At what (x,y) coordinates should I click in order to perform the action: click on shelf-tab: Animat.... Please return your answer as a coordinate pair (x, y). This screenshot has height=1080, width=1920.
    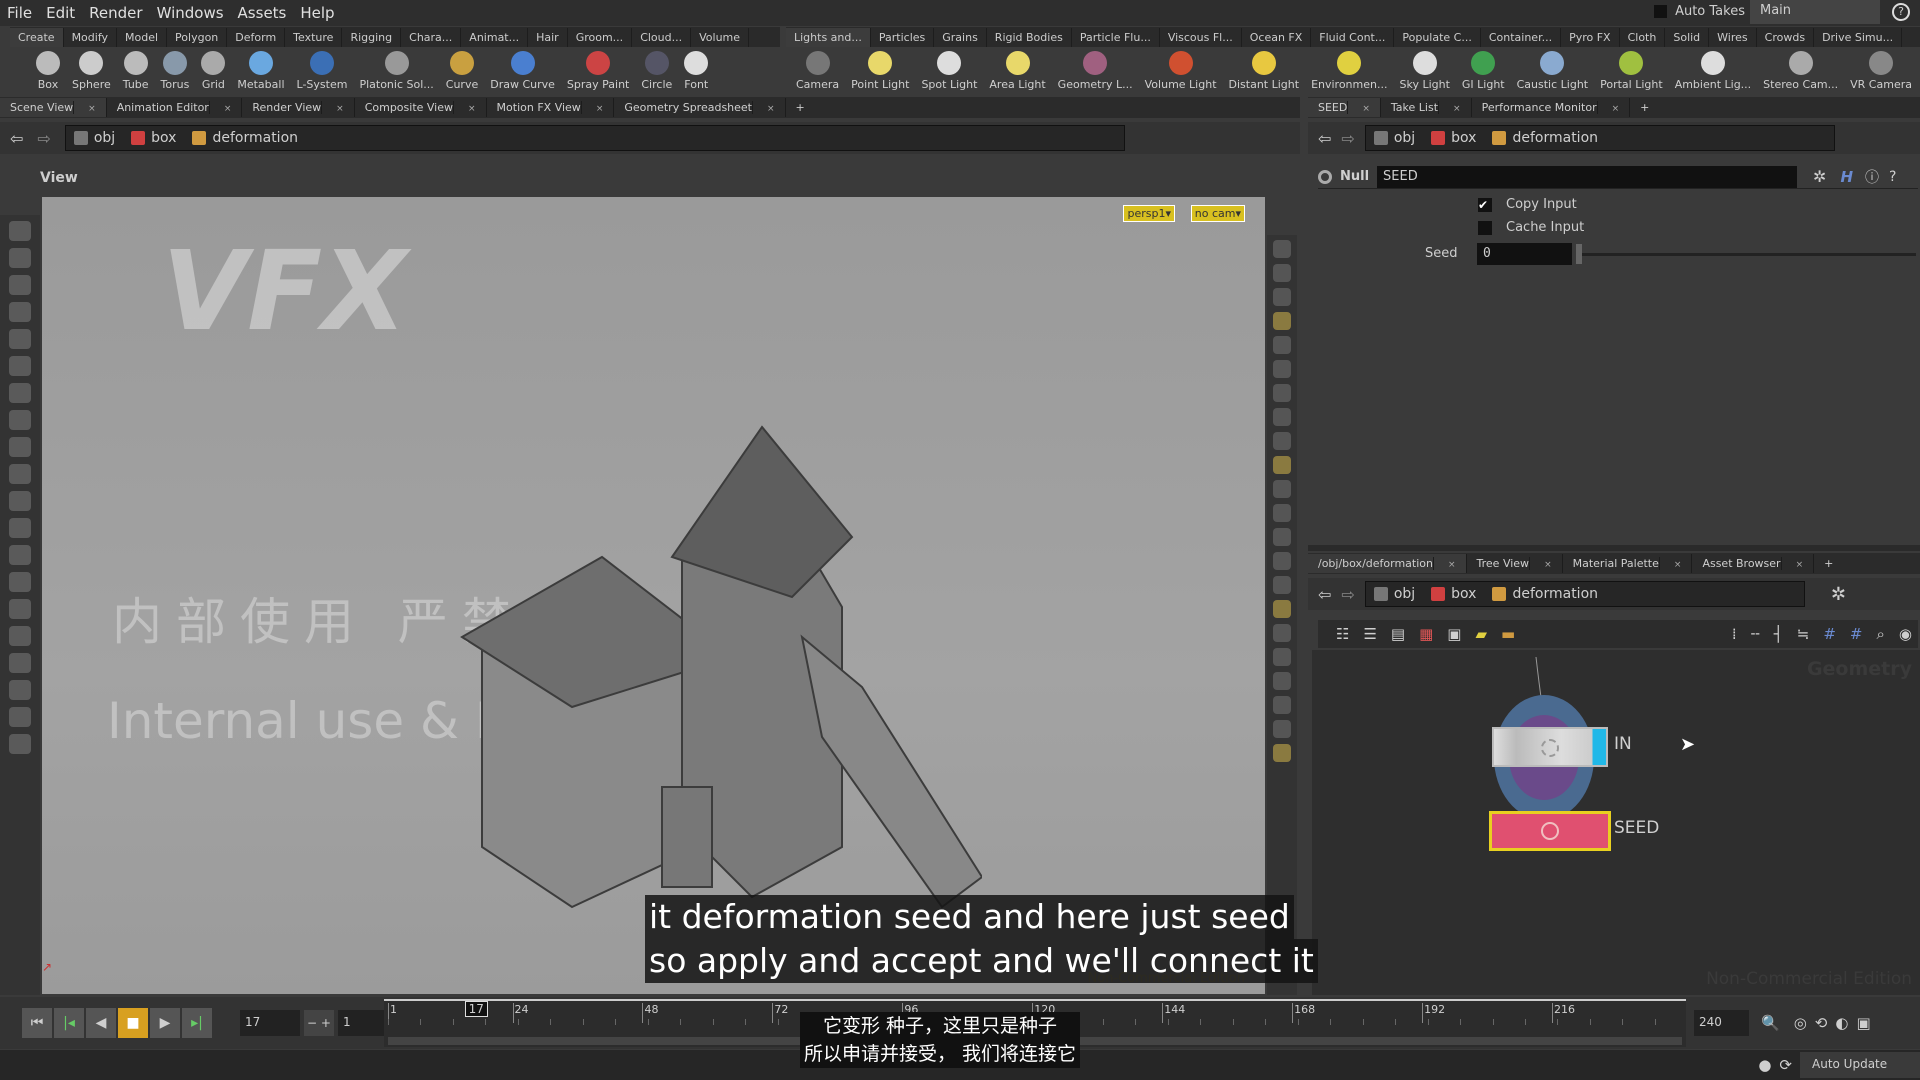
    Looking at the image, I should click on (495, 37).